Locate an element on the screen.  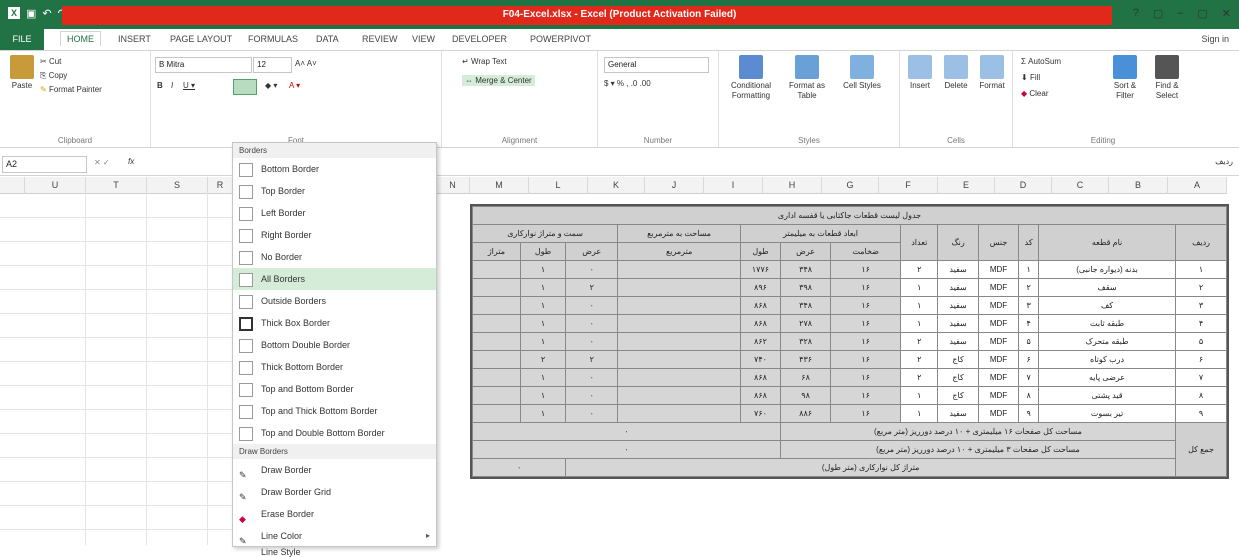
column-header-m: M is located at coordinates (499, 185).